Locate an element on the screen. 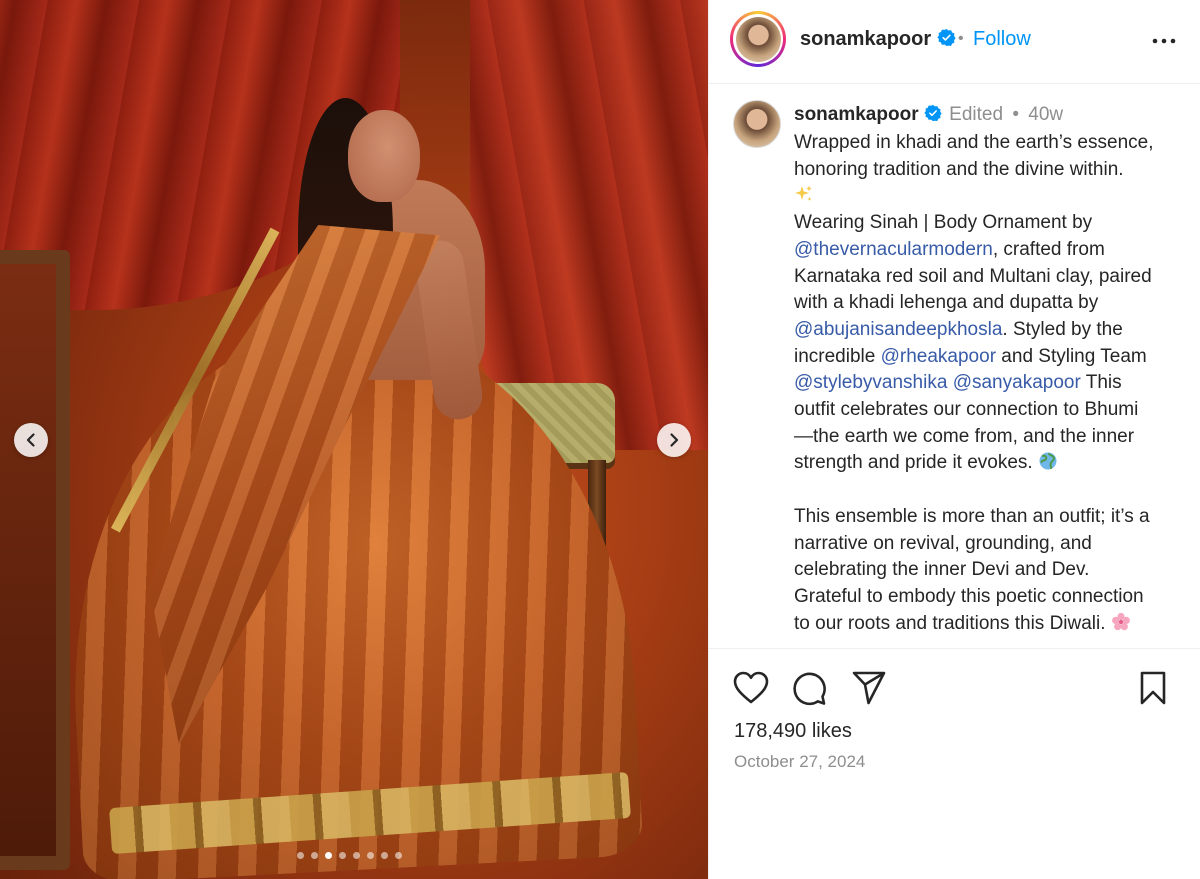  mention-link: @abujanisandeepkhosla is located at coordinates (898, 329).